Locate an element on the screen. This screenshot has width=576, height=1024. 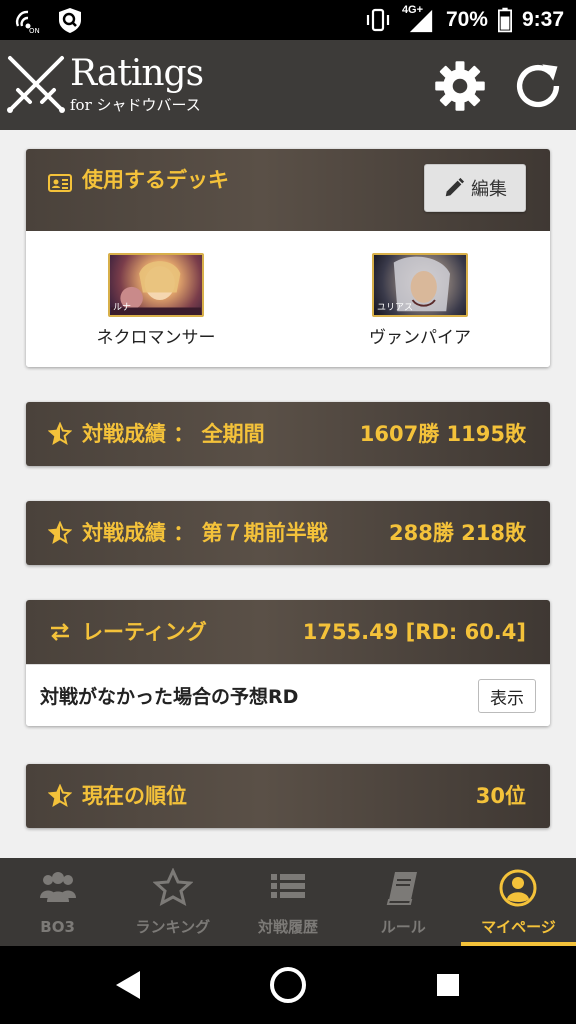
vampire-portrait: ユリアス is located at coordinates (420, 285).